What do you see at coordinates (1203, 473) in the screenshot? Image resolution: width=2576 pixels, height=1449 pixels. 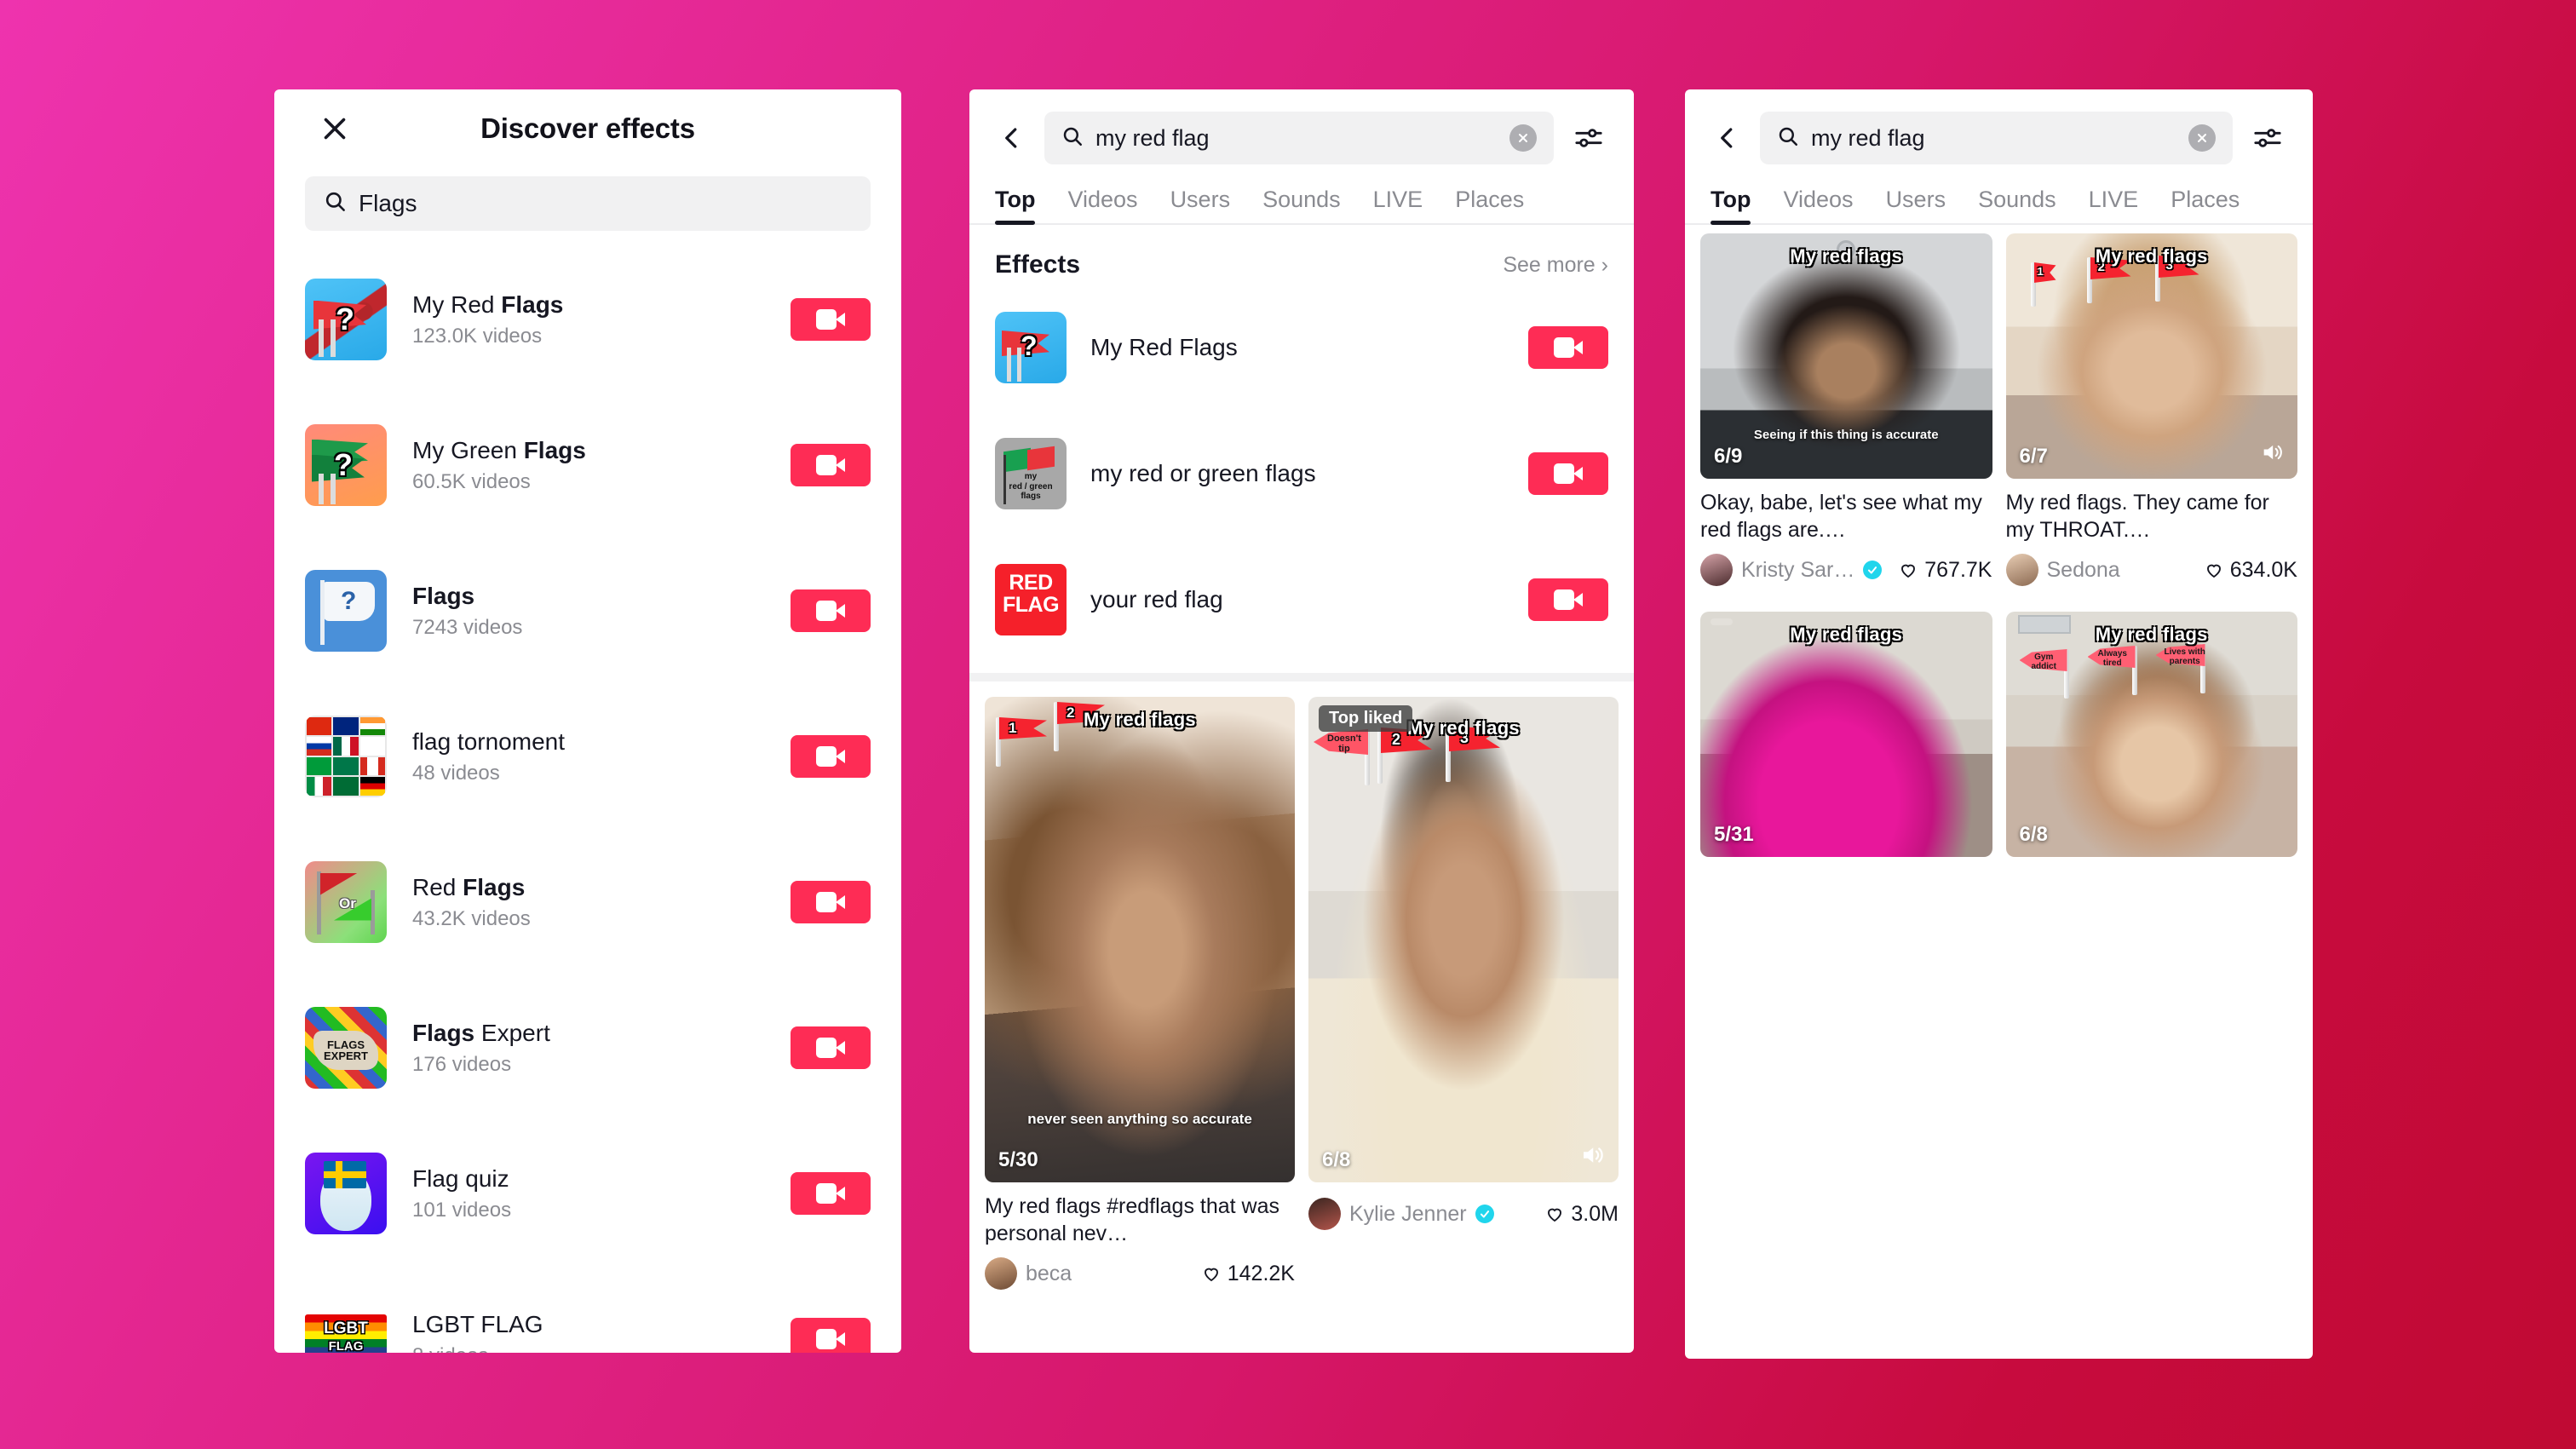 I see `effect-name: my red or green flags` at bounding box center [1203, 473].